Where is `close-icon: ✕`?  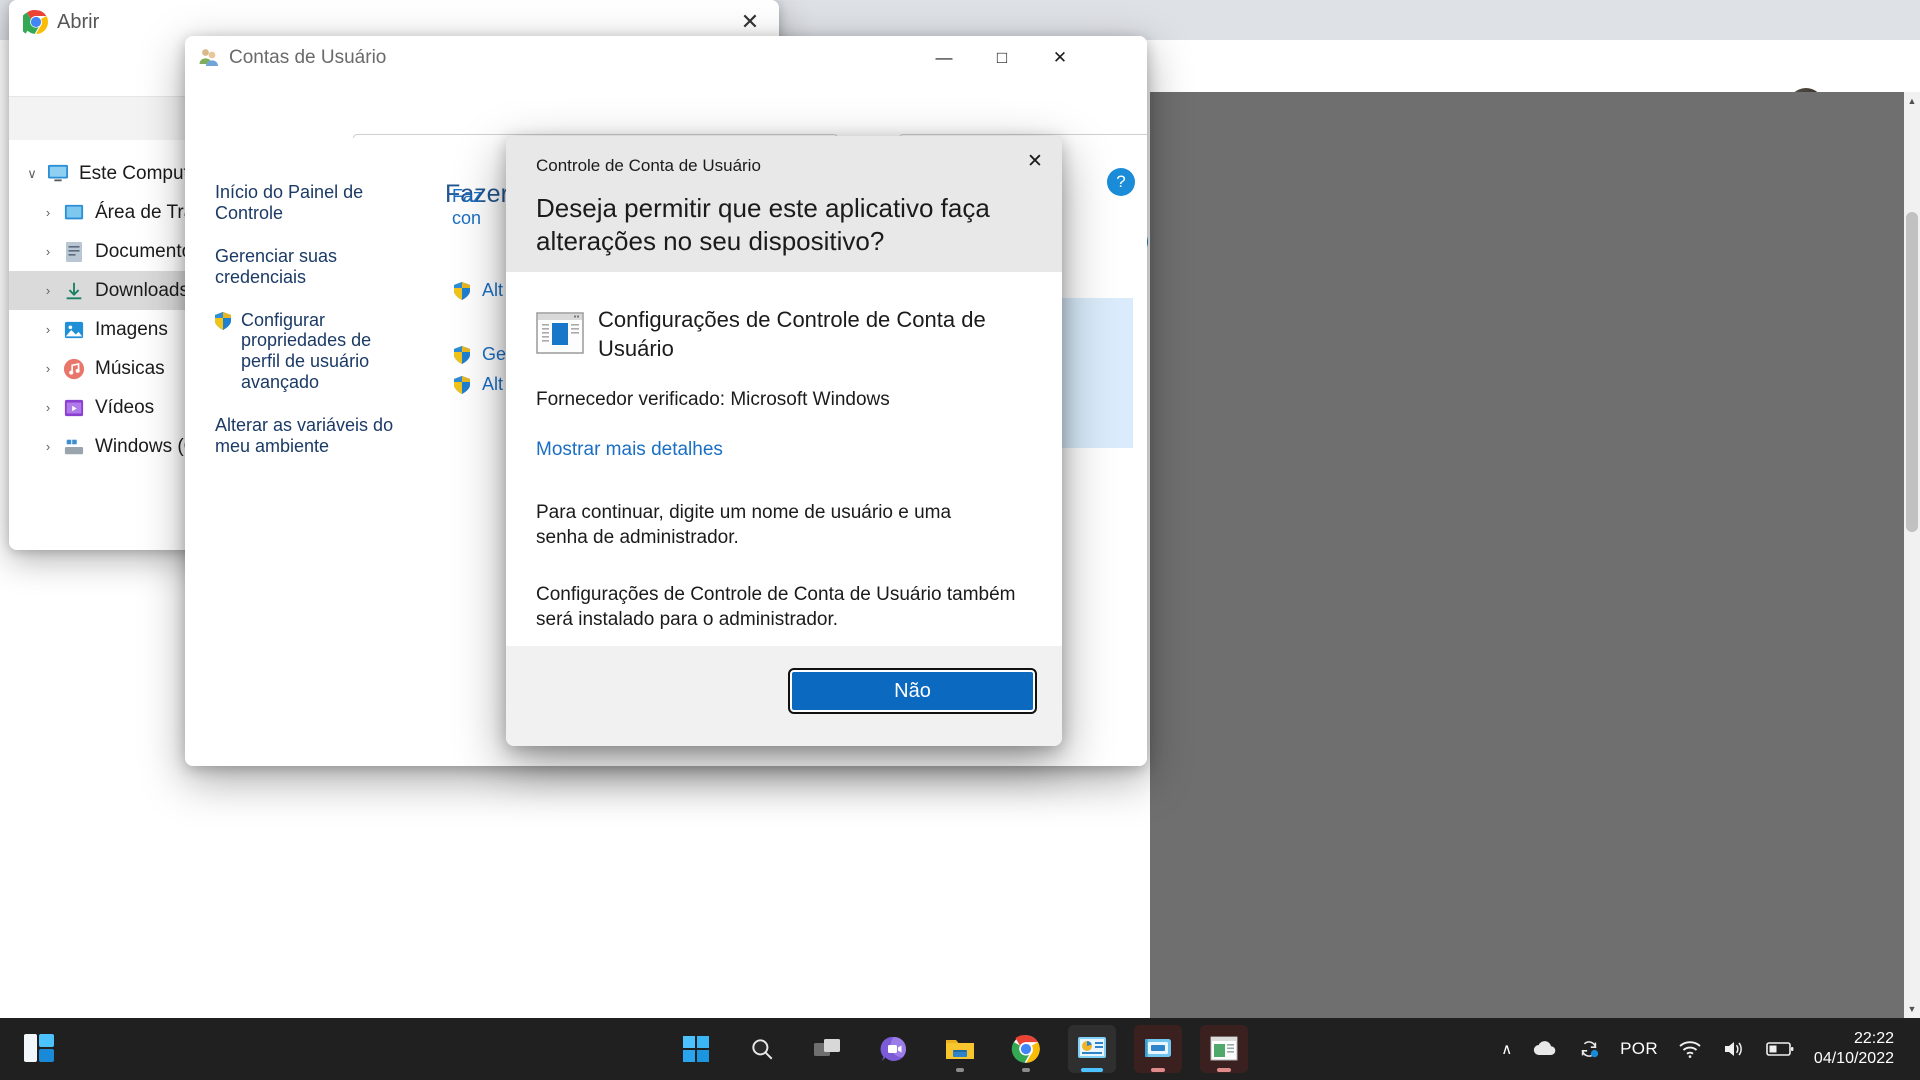 close-icon: ✕ is located at coordinates (1035, 161).